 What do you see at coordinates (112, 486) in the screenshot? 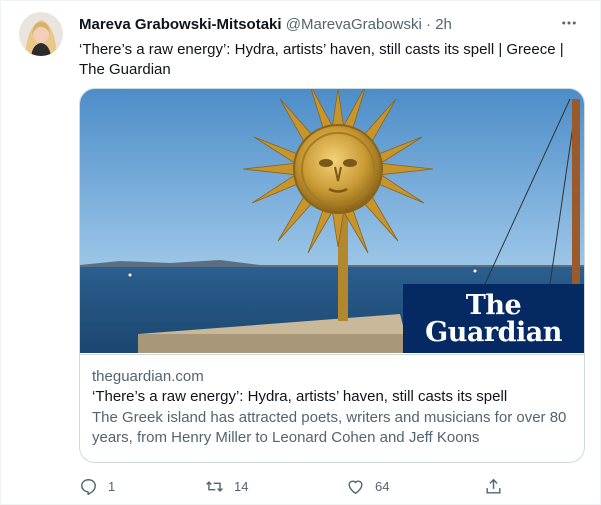
I see `reply-count: 1` at bounding box center [112, 486].